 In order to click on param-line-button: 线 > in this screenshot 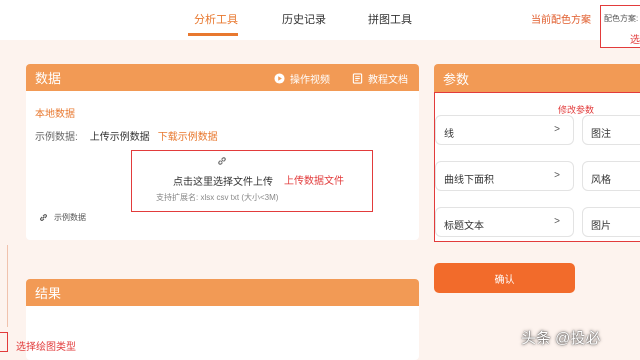, I will do `click(504, 130)`.